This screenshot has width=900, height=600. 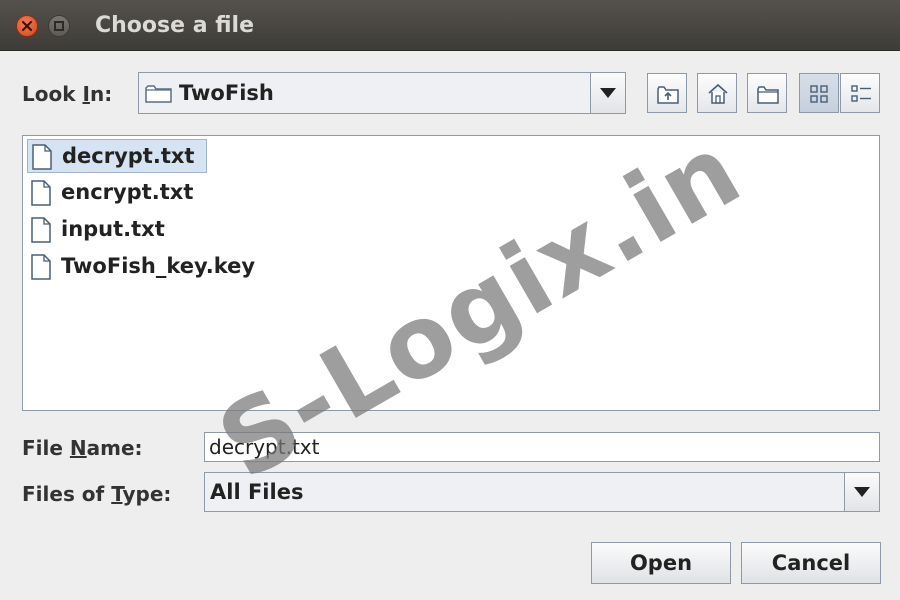 I want to click on look-in-dropdown-button, so click(x=607, y=93).